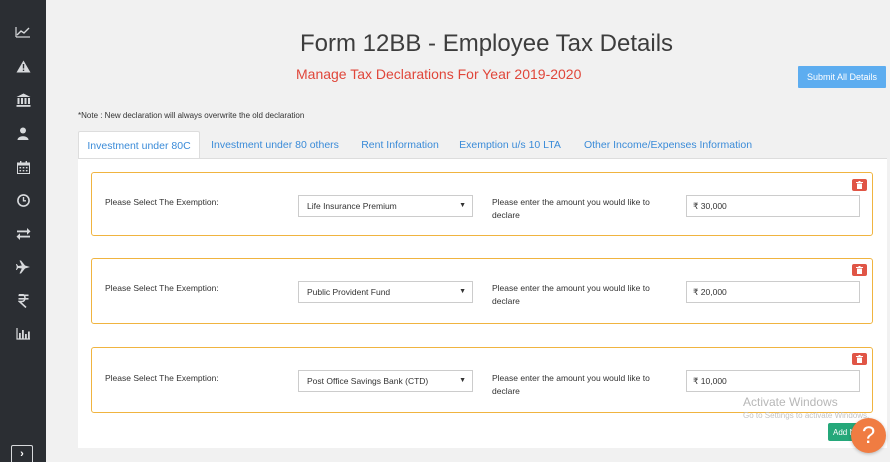 The image size is (890, 462). Describe the element at coordinates (23, 234) in the screenshot. I see `exchange-icon` at that location.